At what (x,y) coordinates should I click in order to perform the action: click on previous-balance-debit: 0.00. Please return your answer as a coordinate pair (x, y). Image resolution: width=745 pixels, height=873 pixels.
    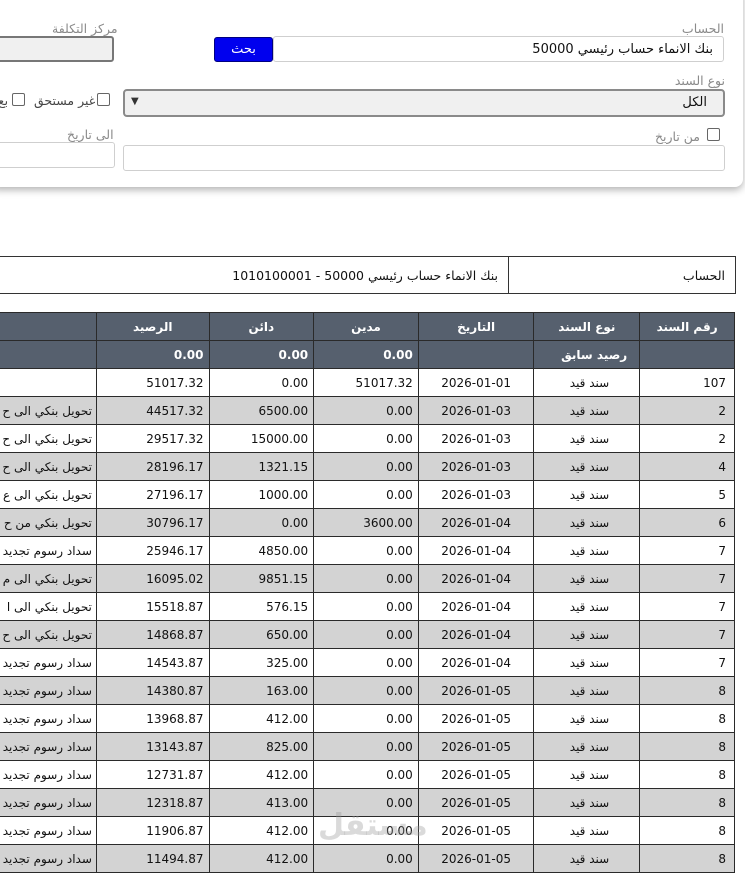
    Looking at the image, I should click on (366, 354).